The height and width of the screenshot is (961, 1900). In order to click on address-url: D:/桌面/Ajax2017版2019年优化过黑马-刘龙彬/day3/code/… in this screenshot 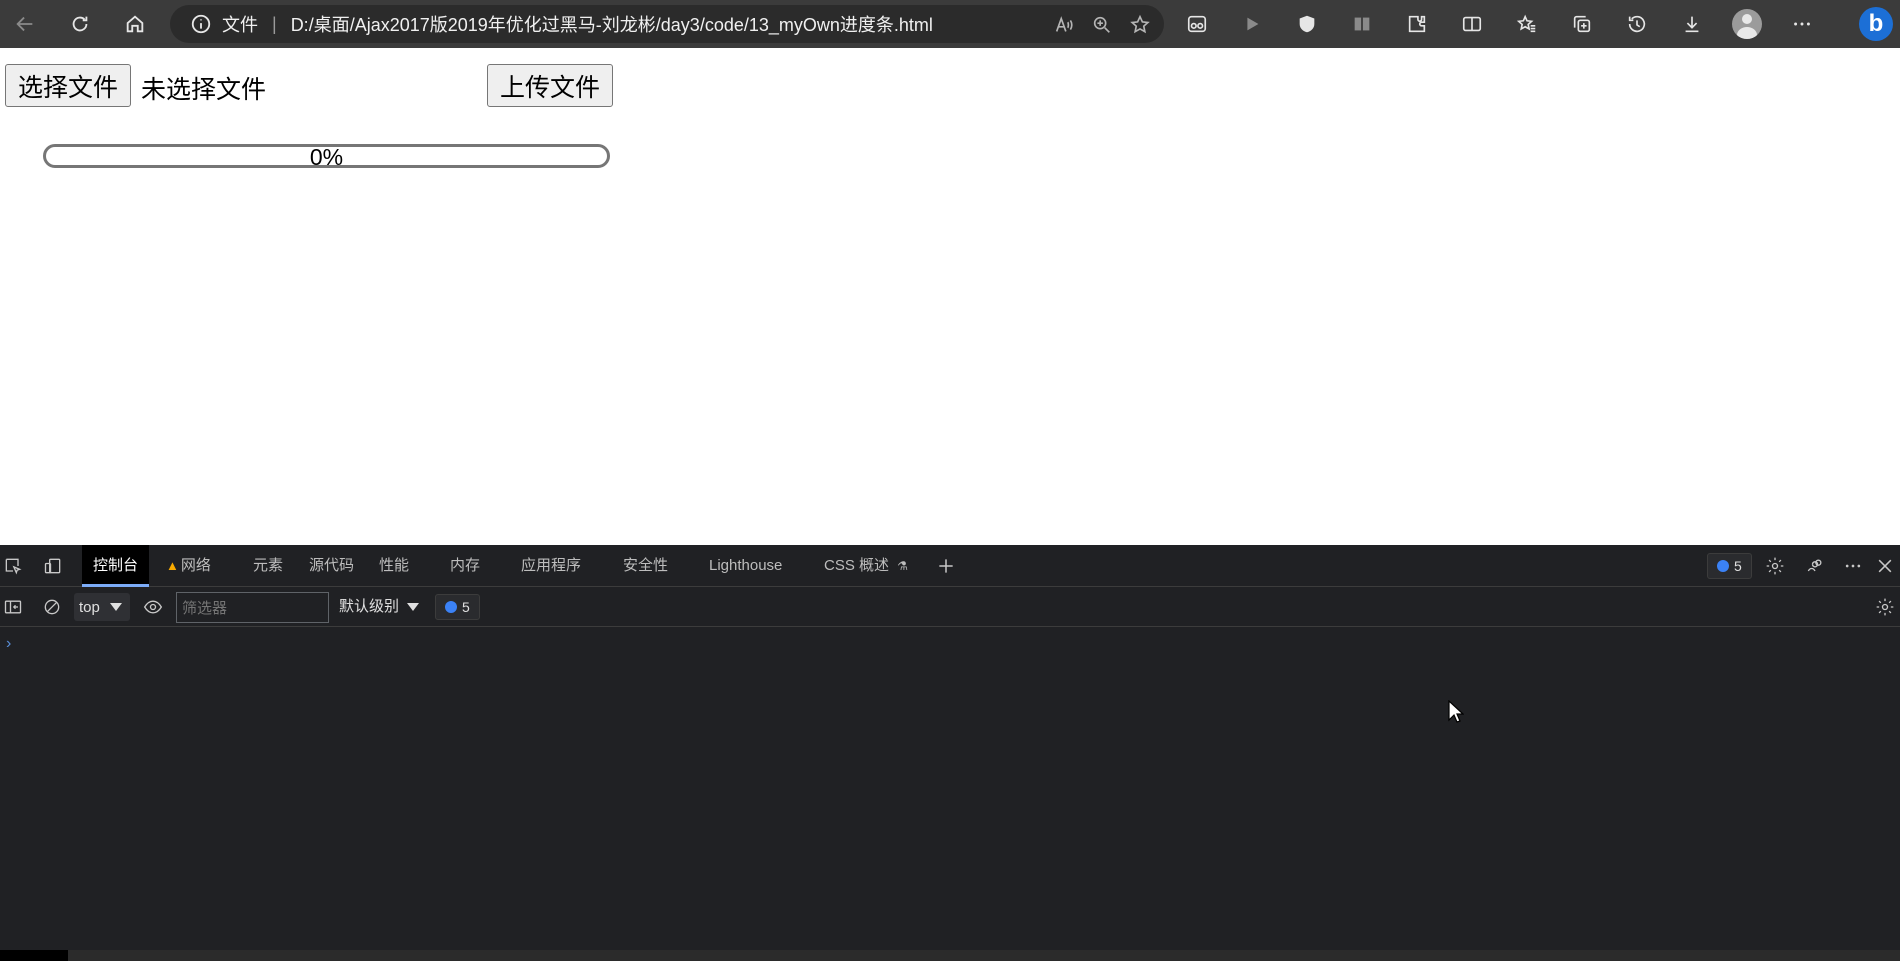, I will do `click(612, 24)`.